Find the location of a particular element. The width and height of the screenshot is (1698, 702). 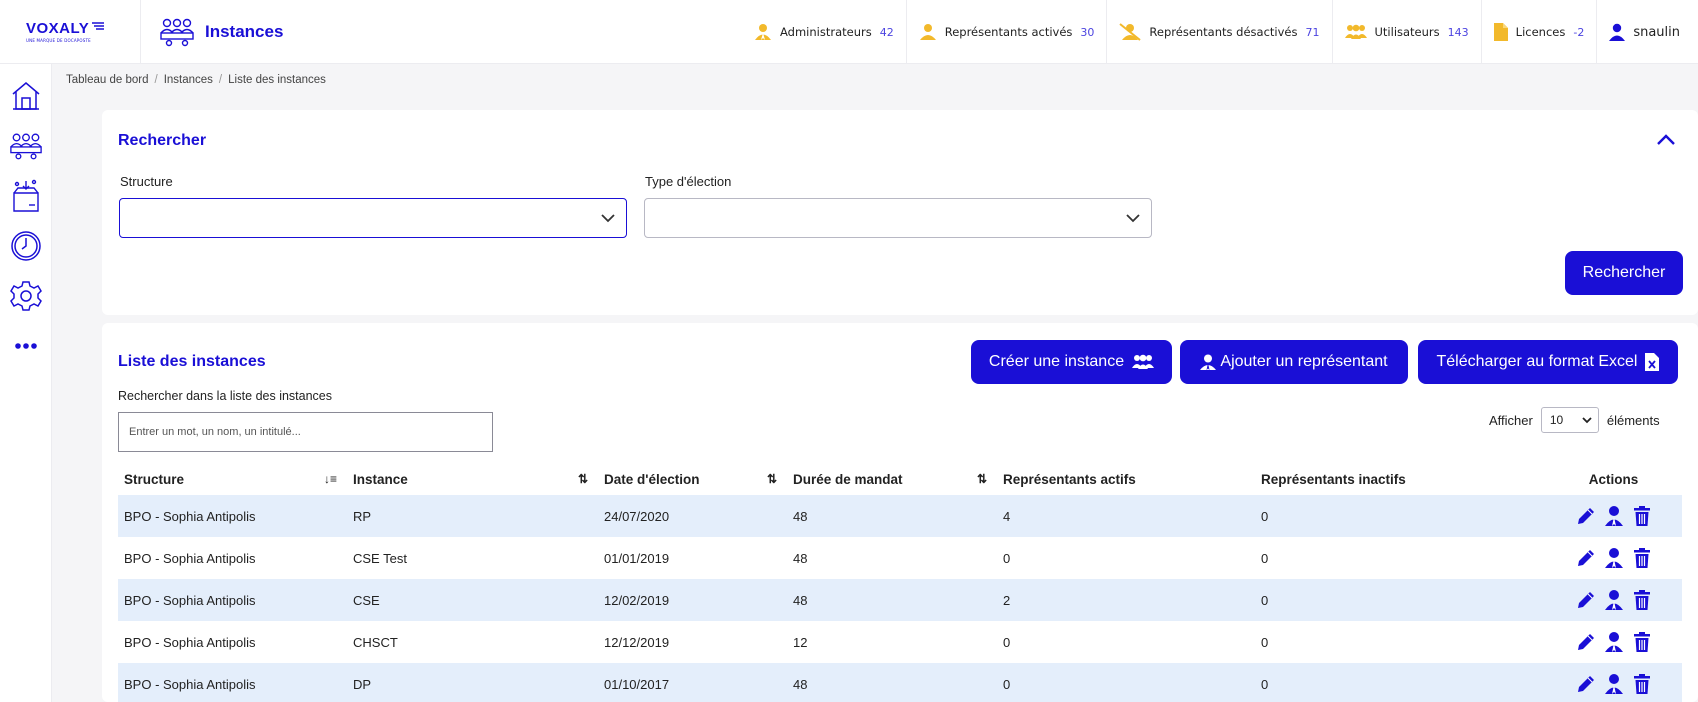

file-excel-icon is located at coordinates (1652, 362).